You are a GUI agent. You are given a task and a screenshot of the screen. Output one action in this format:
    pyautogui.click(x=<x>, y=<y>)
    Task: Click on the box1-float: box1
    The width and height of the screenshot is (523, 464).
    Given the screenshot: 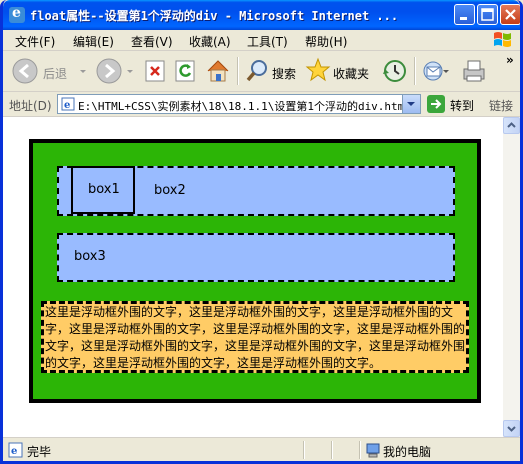 What is the action you would take?
    pyautogui.click(x=103, y=190)
    